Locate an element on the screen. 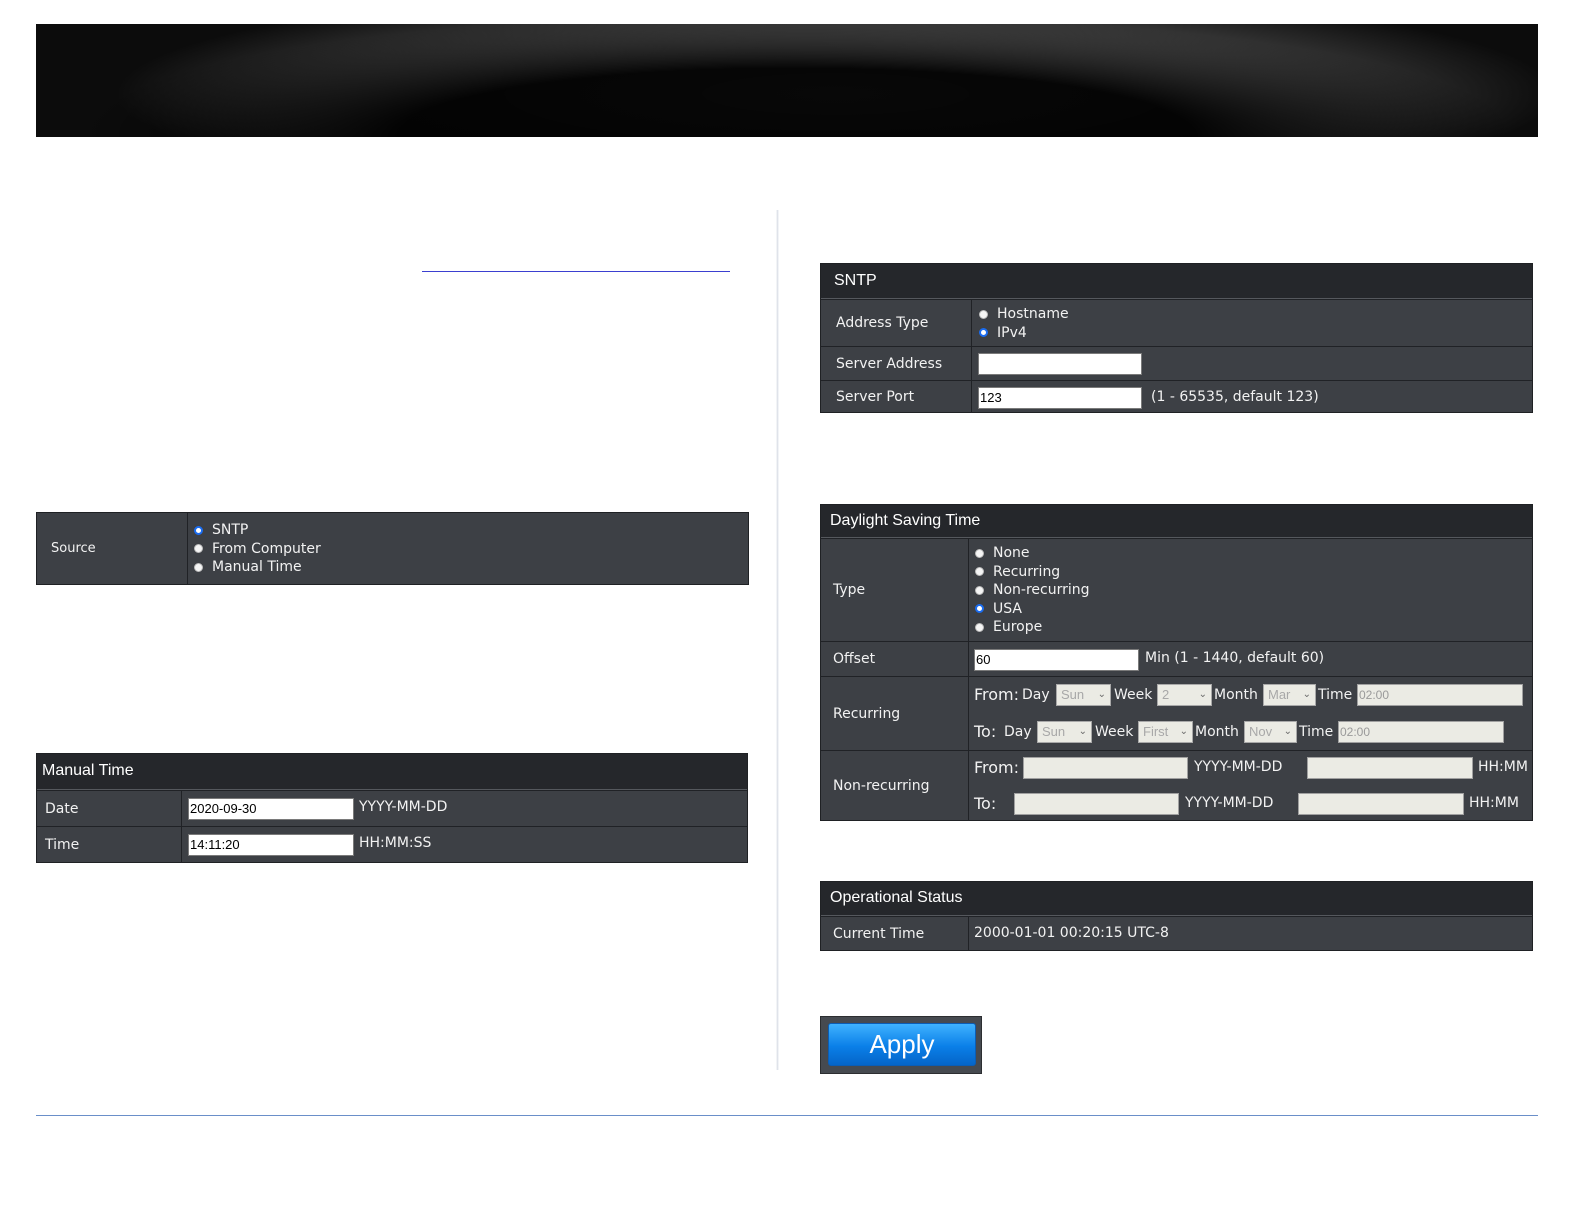 Image resolution: width=1584 pixels, height=1224 pixels. source-option-from-computer: From Computer is located at coordinates (471, 549).